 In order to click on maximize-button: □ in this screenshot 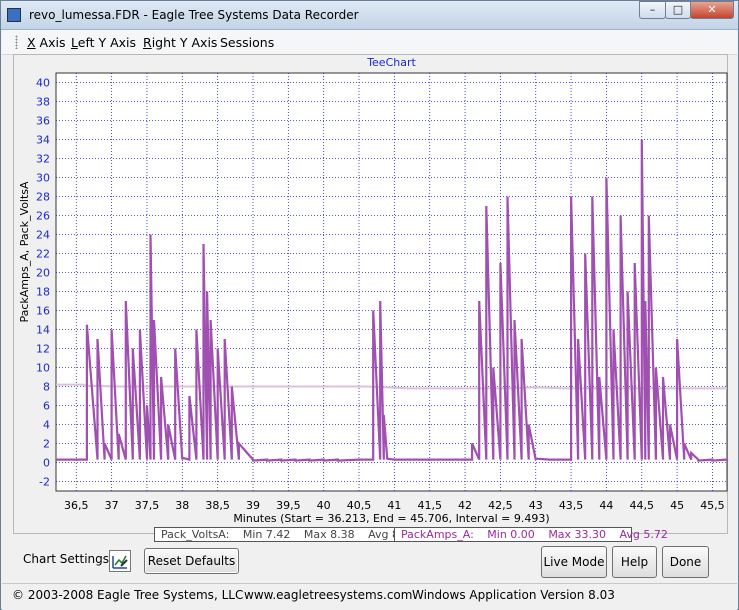, I will do `click(678, 10)`.